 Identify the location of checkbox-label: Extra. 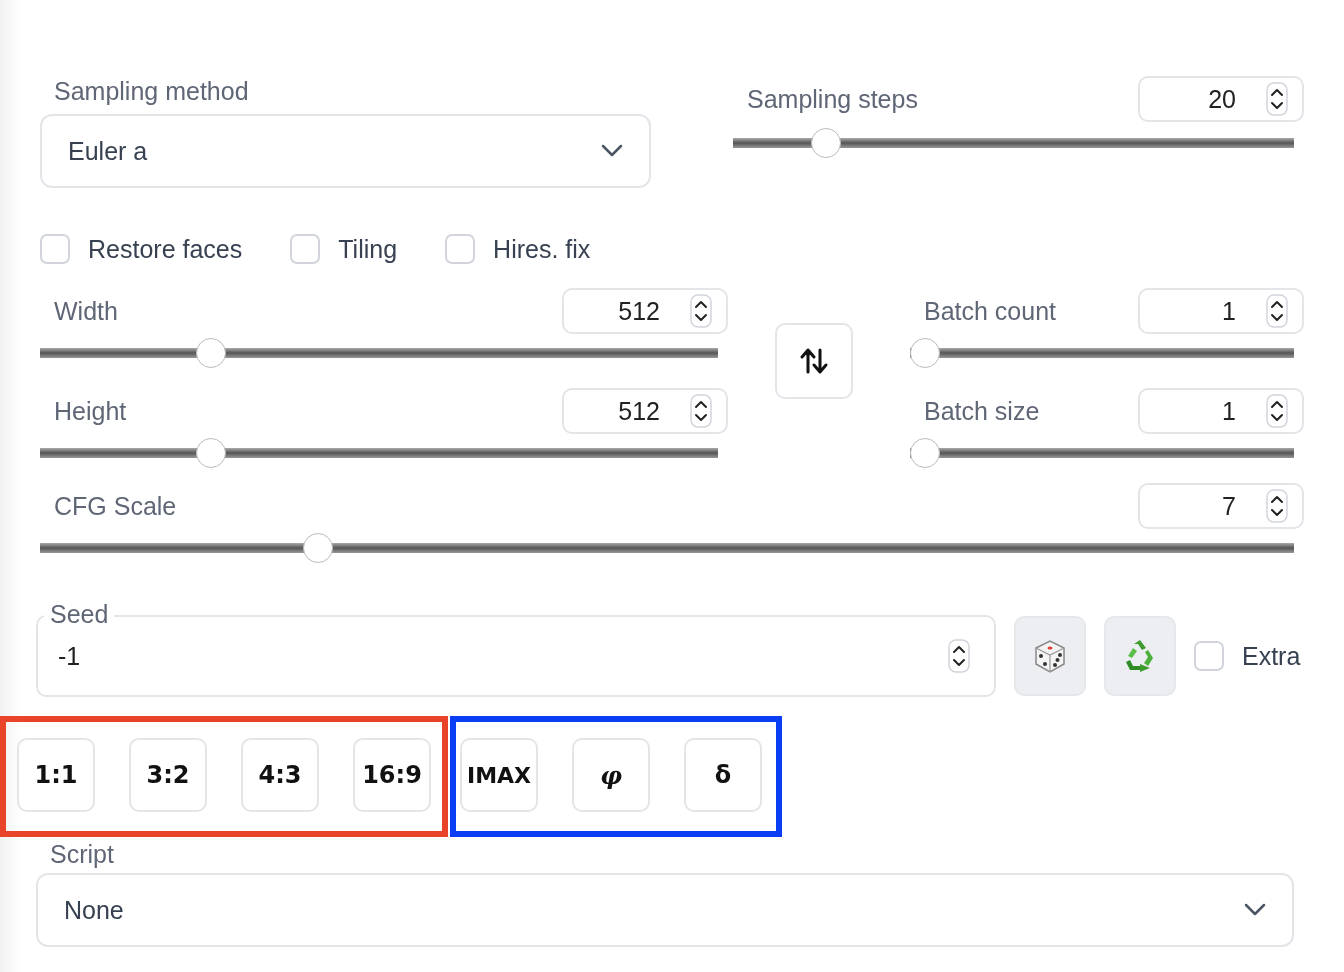
(1271, 656).